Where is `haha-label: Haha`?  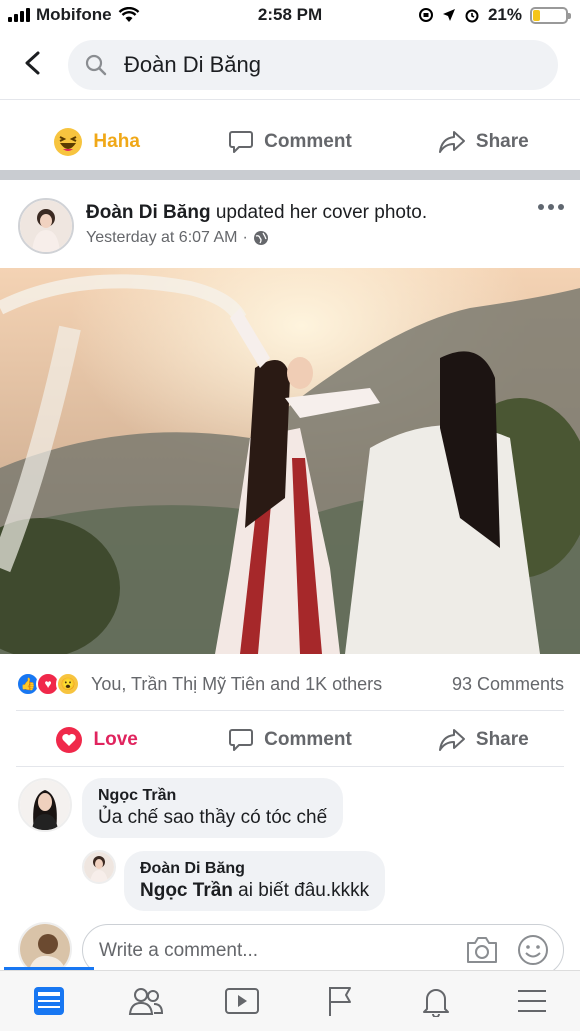
haha-label: Haha is located at coordinates (116, 141).